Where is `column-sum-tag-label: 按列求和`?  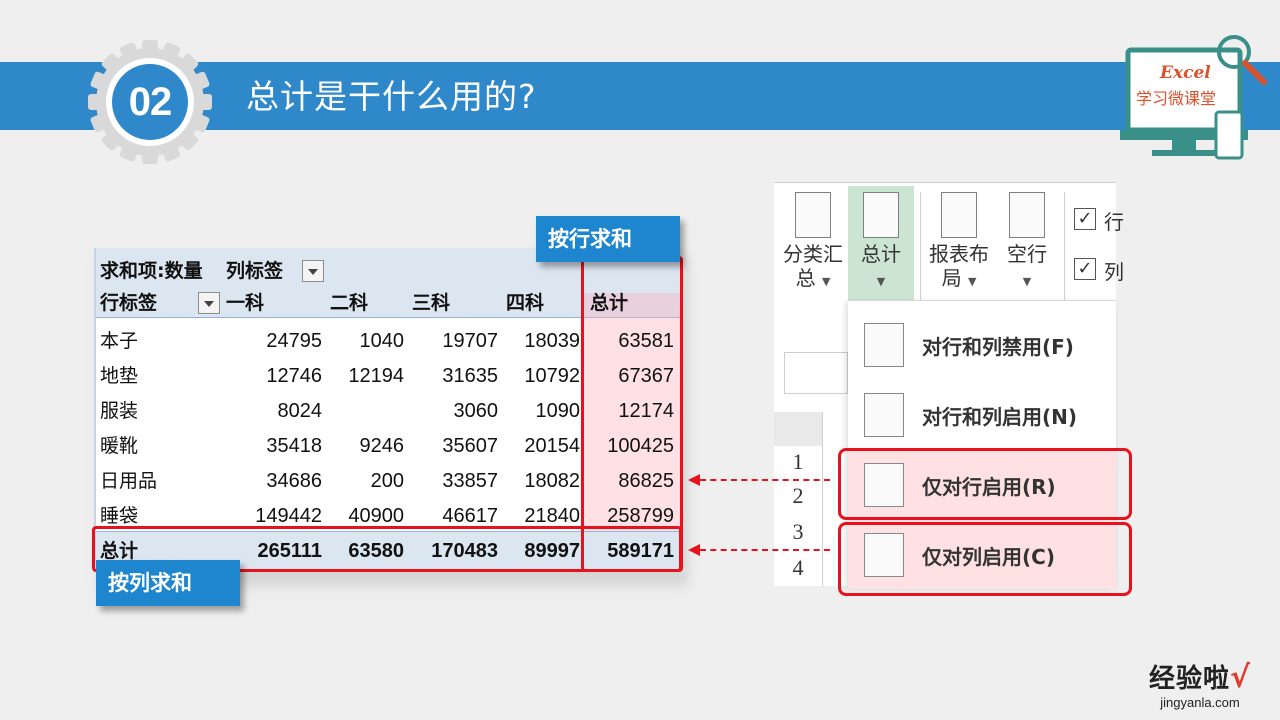
column-sum-tag-label: 按列求和 is located at coordinates (150, 583).